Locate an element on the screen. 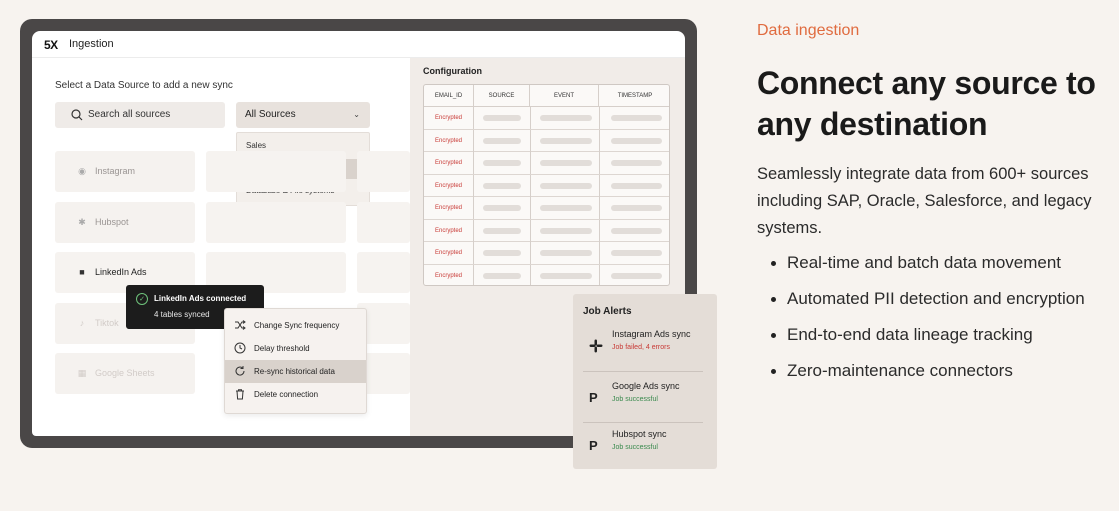  feature-item: End-to-end data lineage tracking is located at coordinates (941, 335).